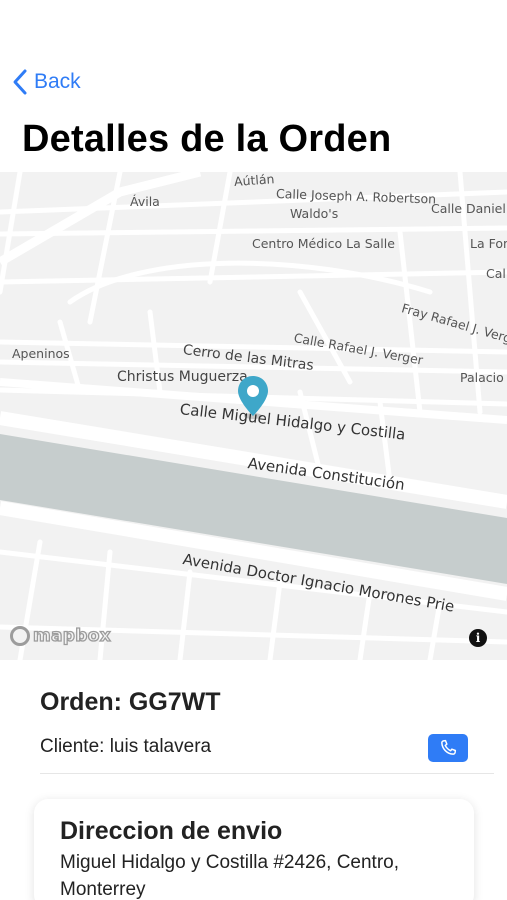 This screenshot has width=507, height=900. Describe the element at coordinates (254, 180) in the screenshot. I see `map-label: Aútlán` at that location.